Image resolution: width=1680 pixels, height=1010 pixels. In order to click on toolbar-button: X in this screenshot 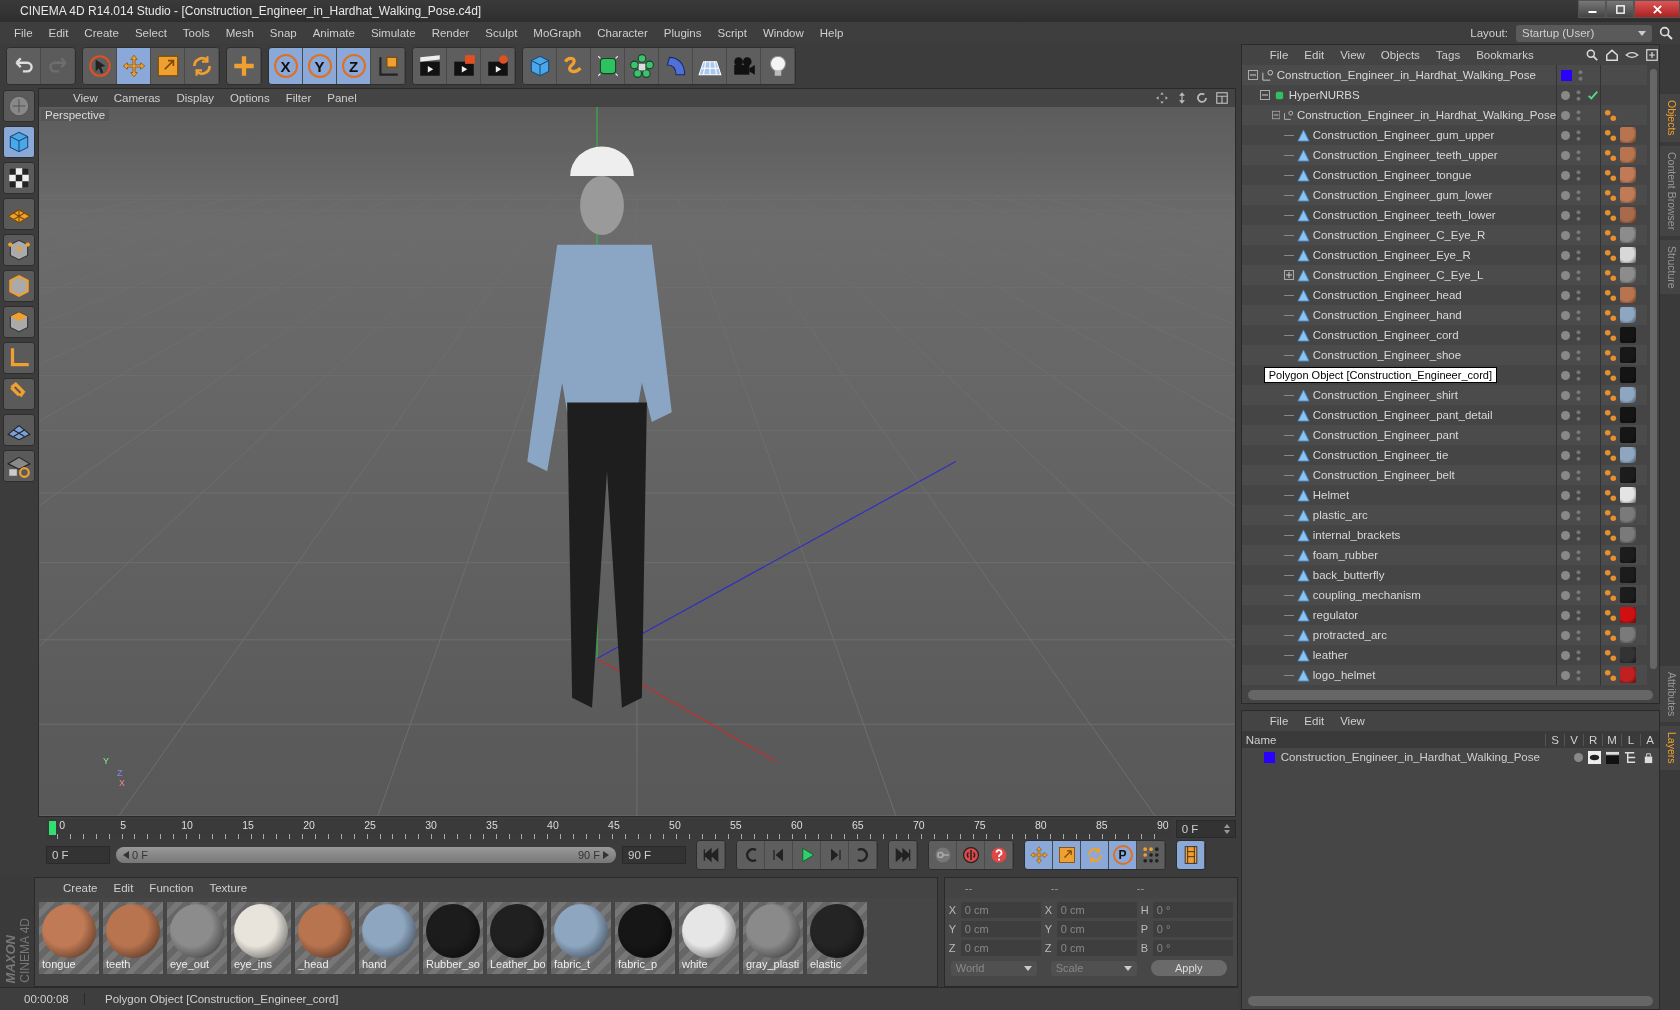, I will do `click(286, 66)`.